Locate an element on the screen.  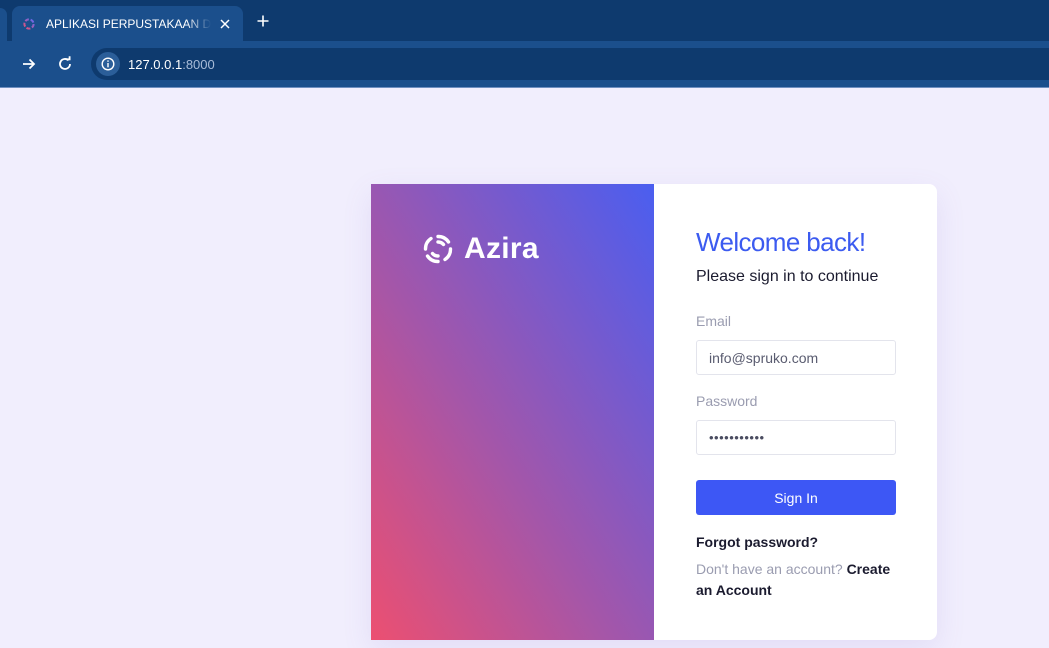
info-icon is located at coordinates (108, 64).